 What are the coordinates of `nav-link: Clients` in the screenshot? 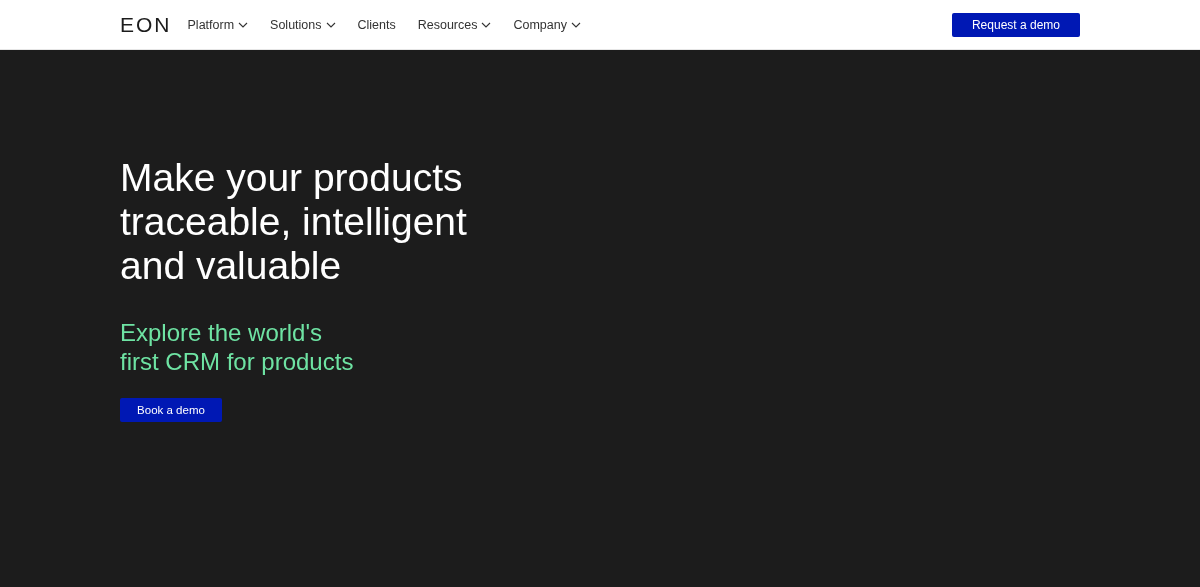 It's located at (376, 24).